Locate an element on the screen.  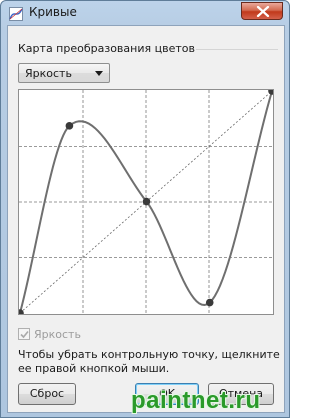
mode-dropdown: Яркость is located at coordinates (64, 73).